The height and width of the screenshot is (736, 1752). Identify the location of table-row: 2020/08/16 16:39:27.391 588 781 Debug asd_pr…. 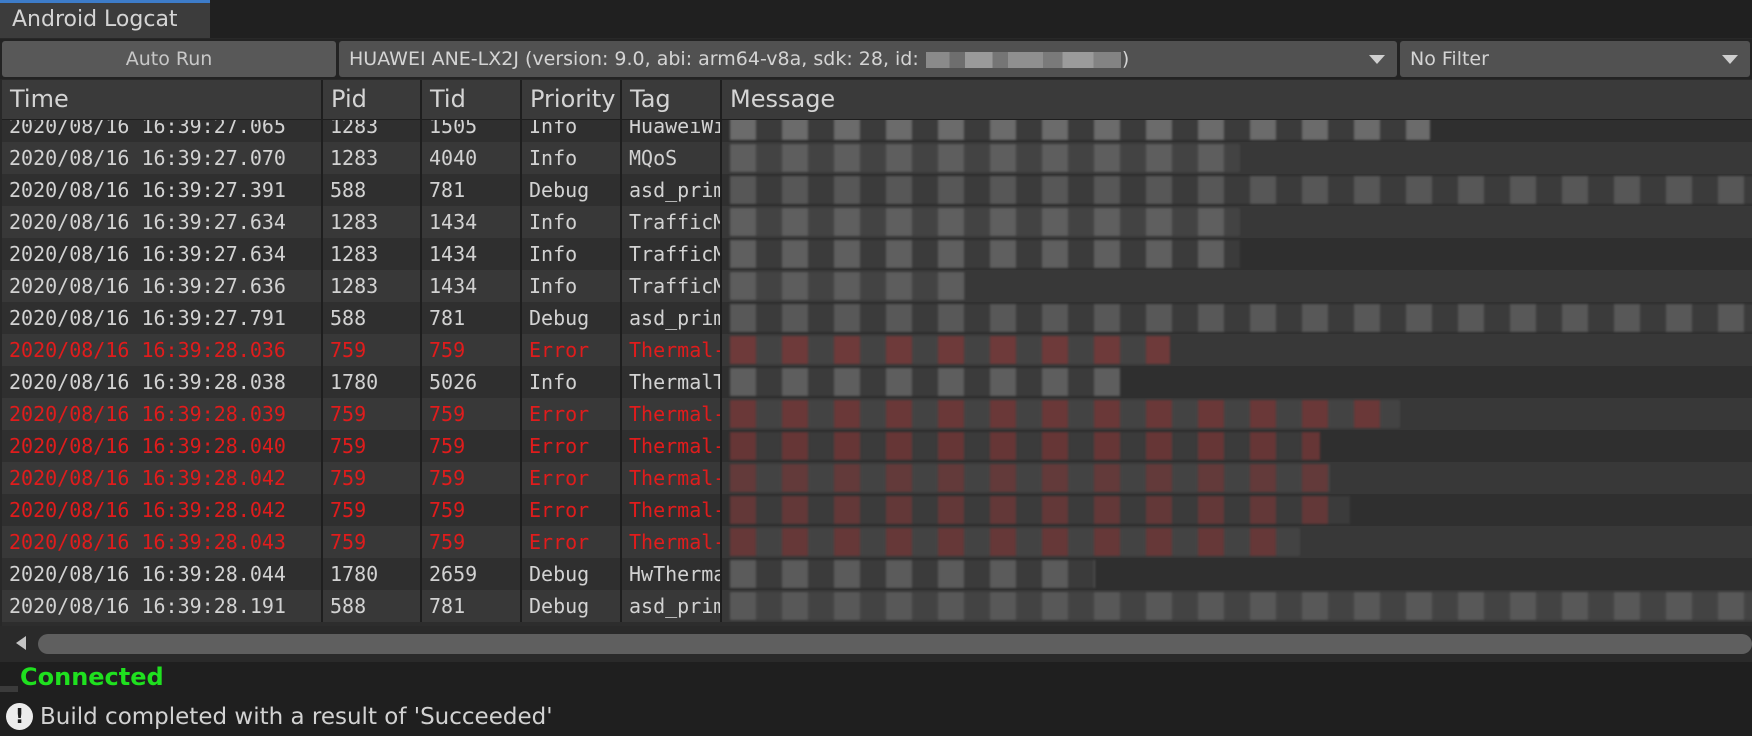
(877, 190).